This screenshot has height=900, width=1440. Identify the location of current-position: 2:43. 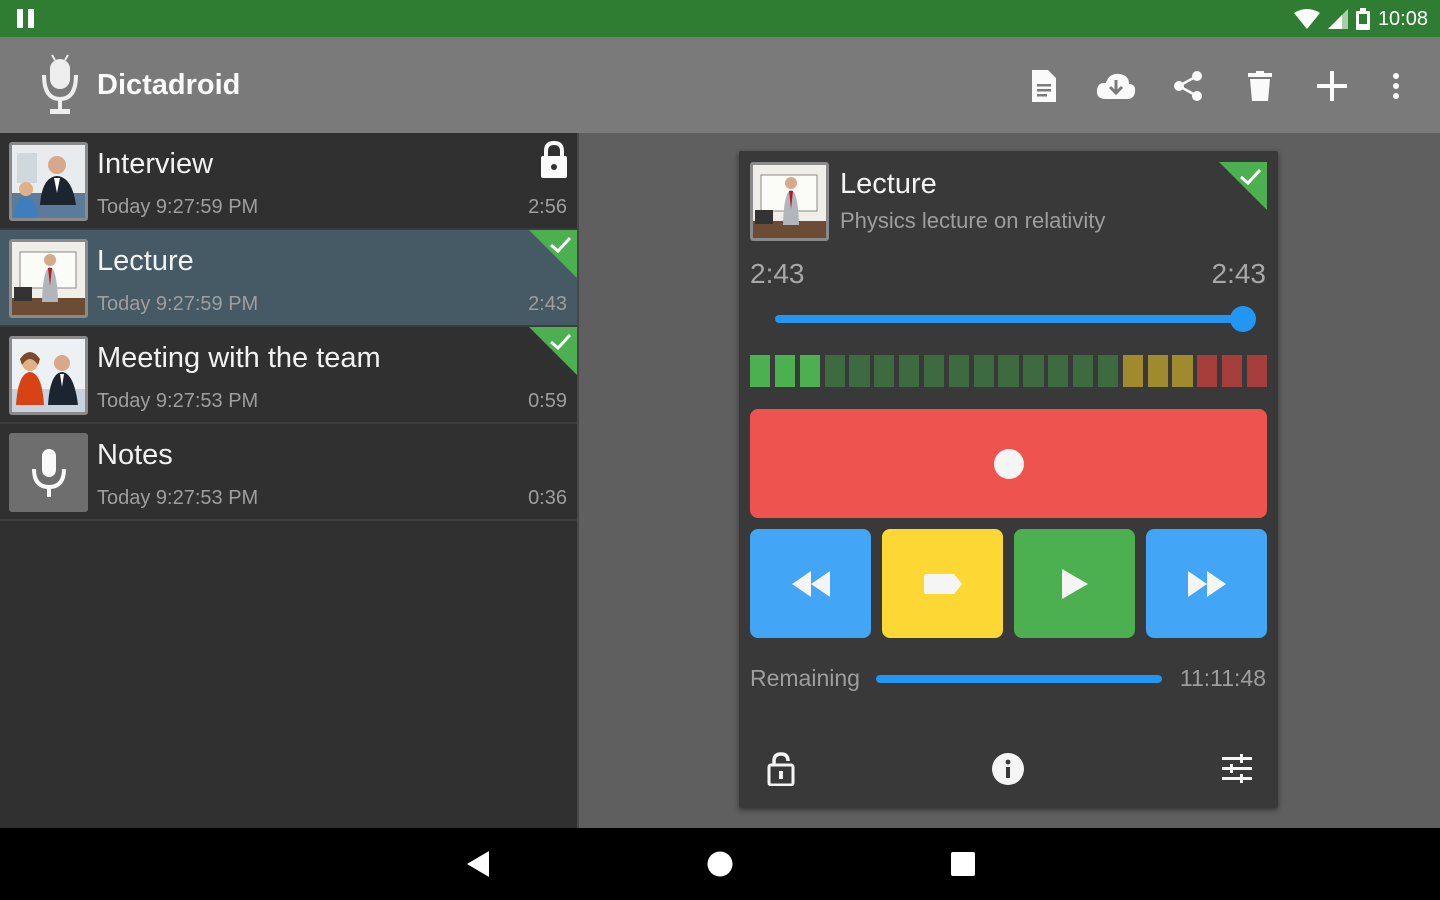
(777, 273).